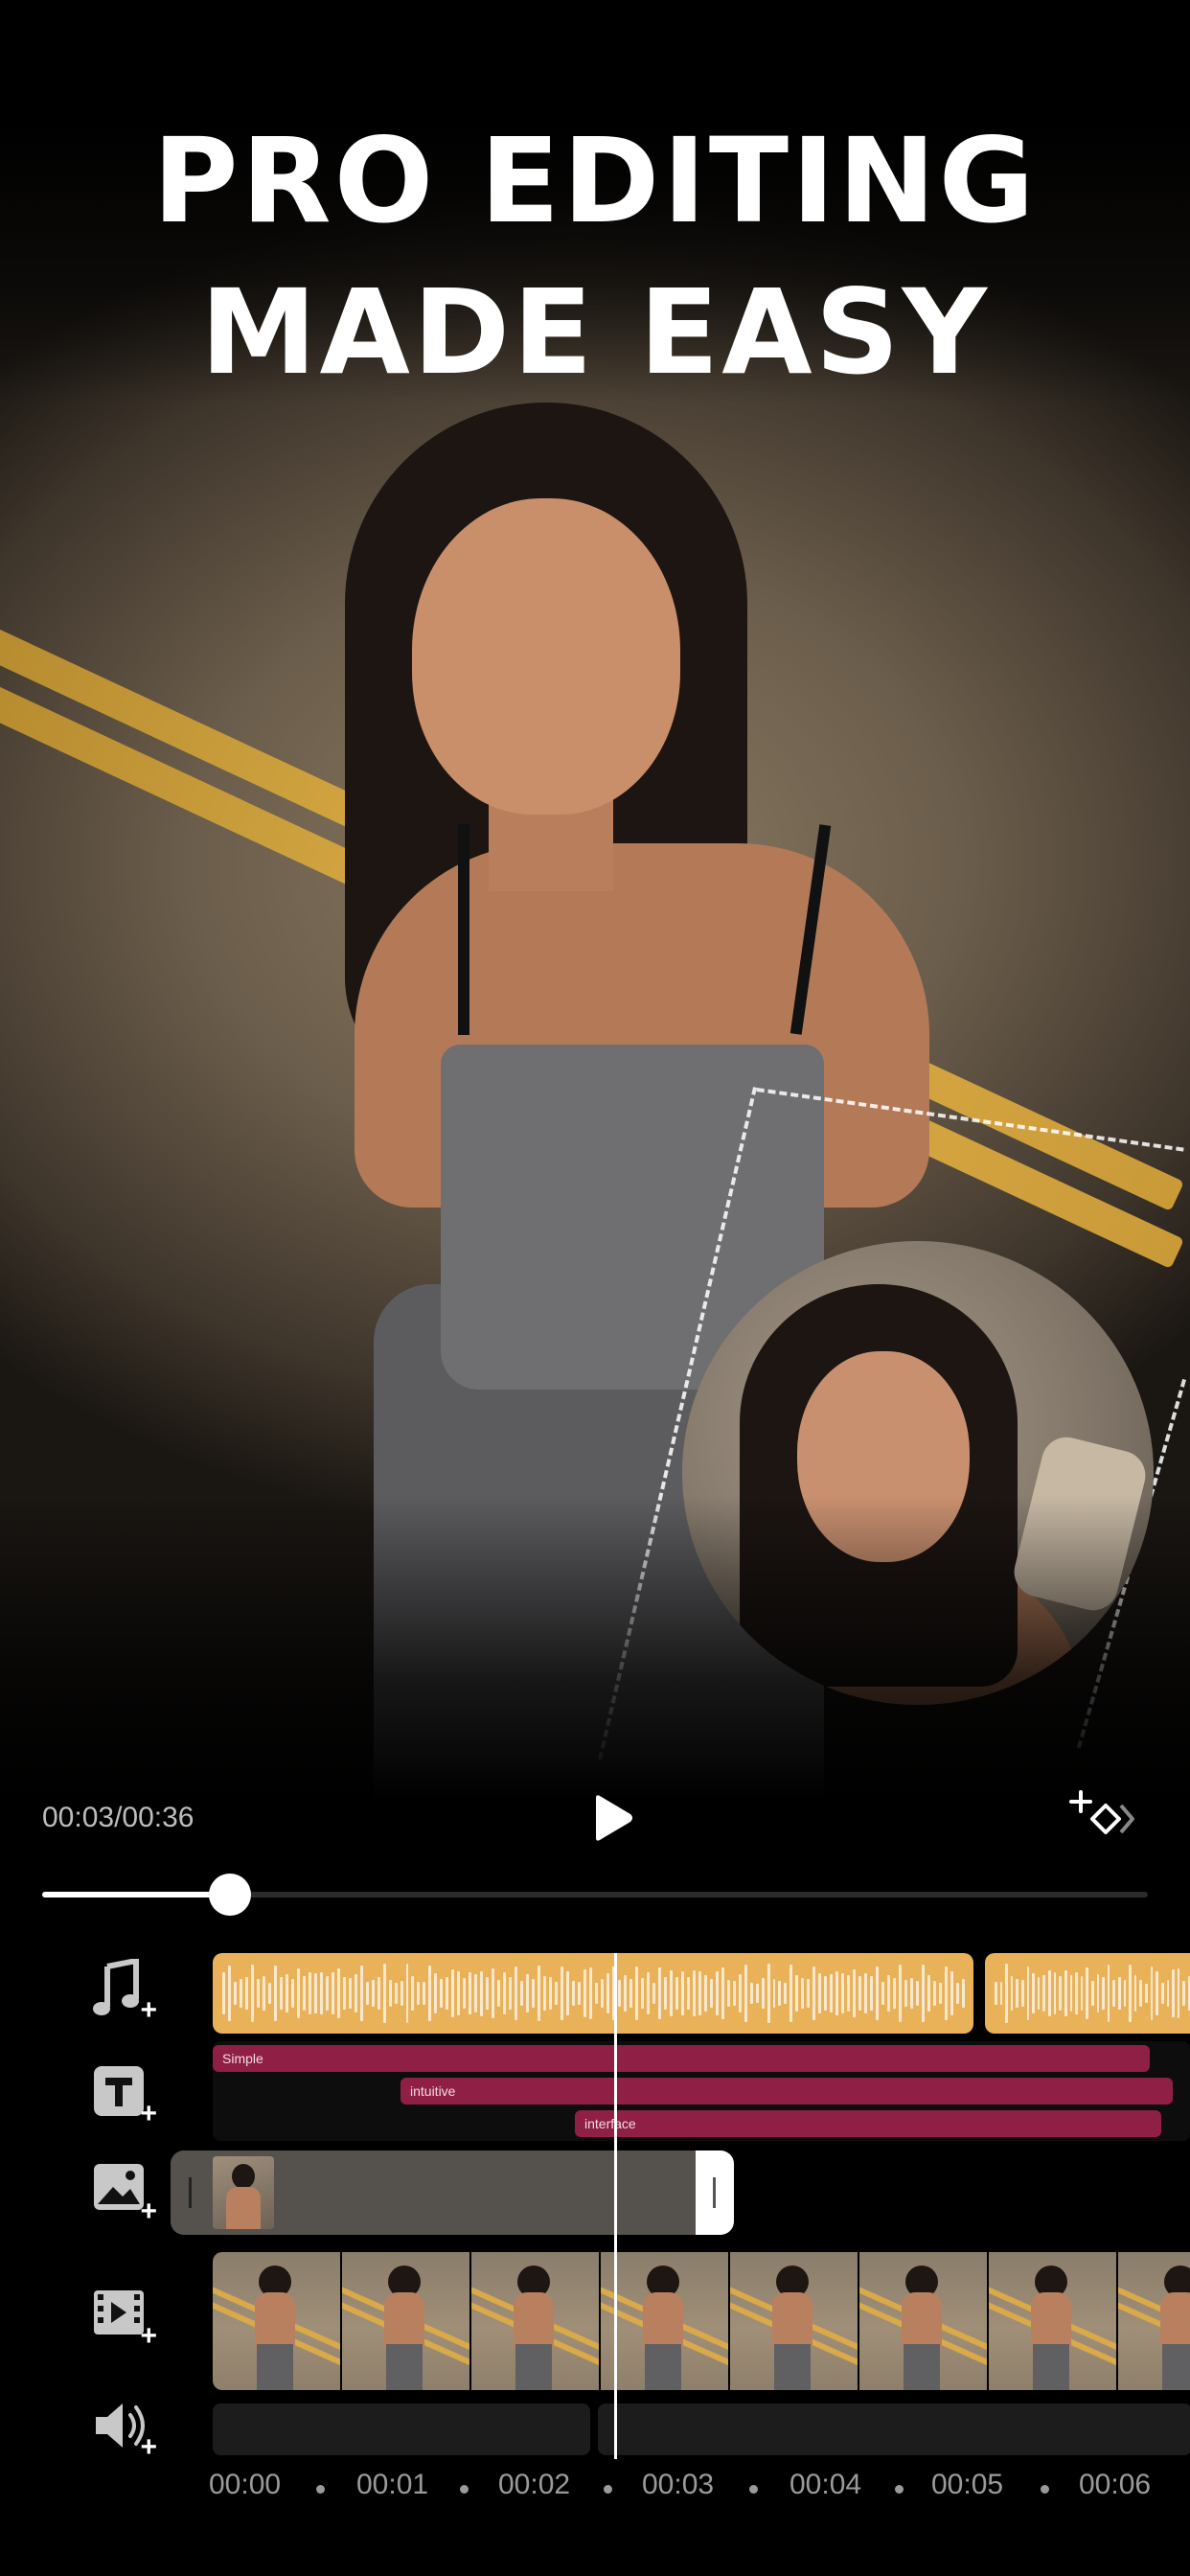  What do you see at coordinates (119, 1817) in the screenshot?
I see `timecode: 00:03/00:36` at bounding box center [119, 1817].